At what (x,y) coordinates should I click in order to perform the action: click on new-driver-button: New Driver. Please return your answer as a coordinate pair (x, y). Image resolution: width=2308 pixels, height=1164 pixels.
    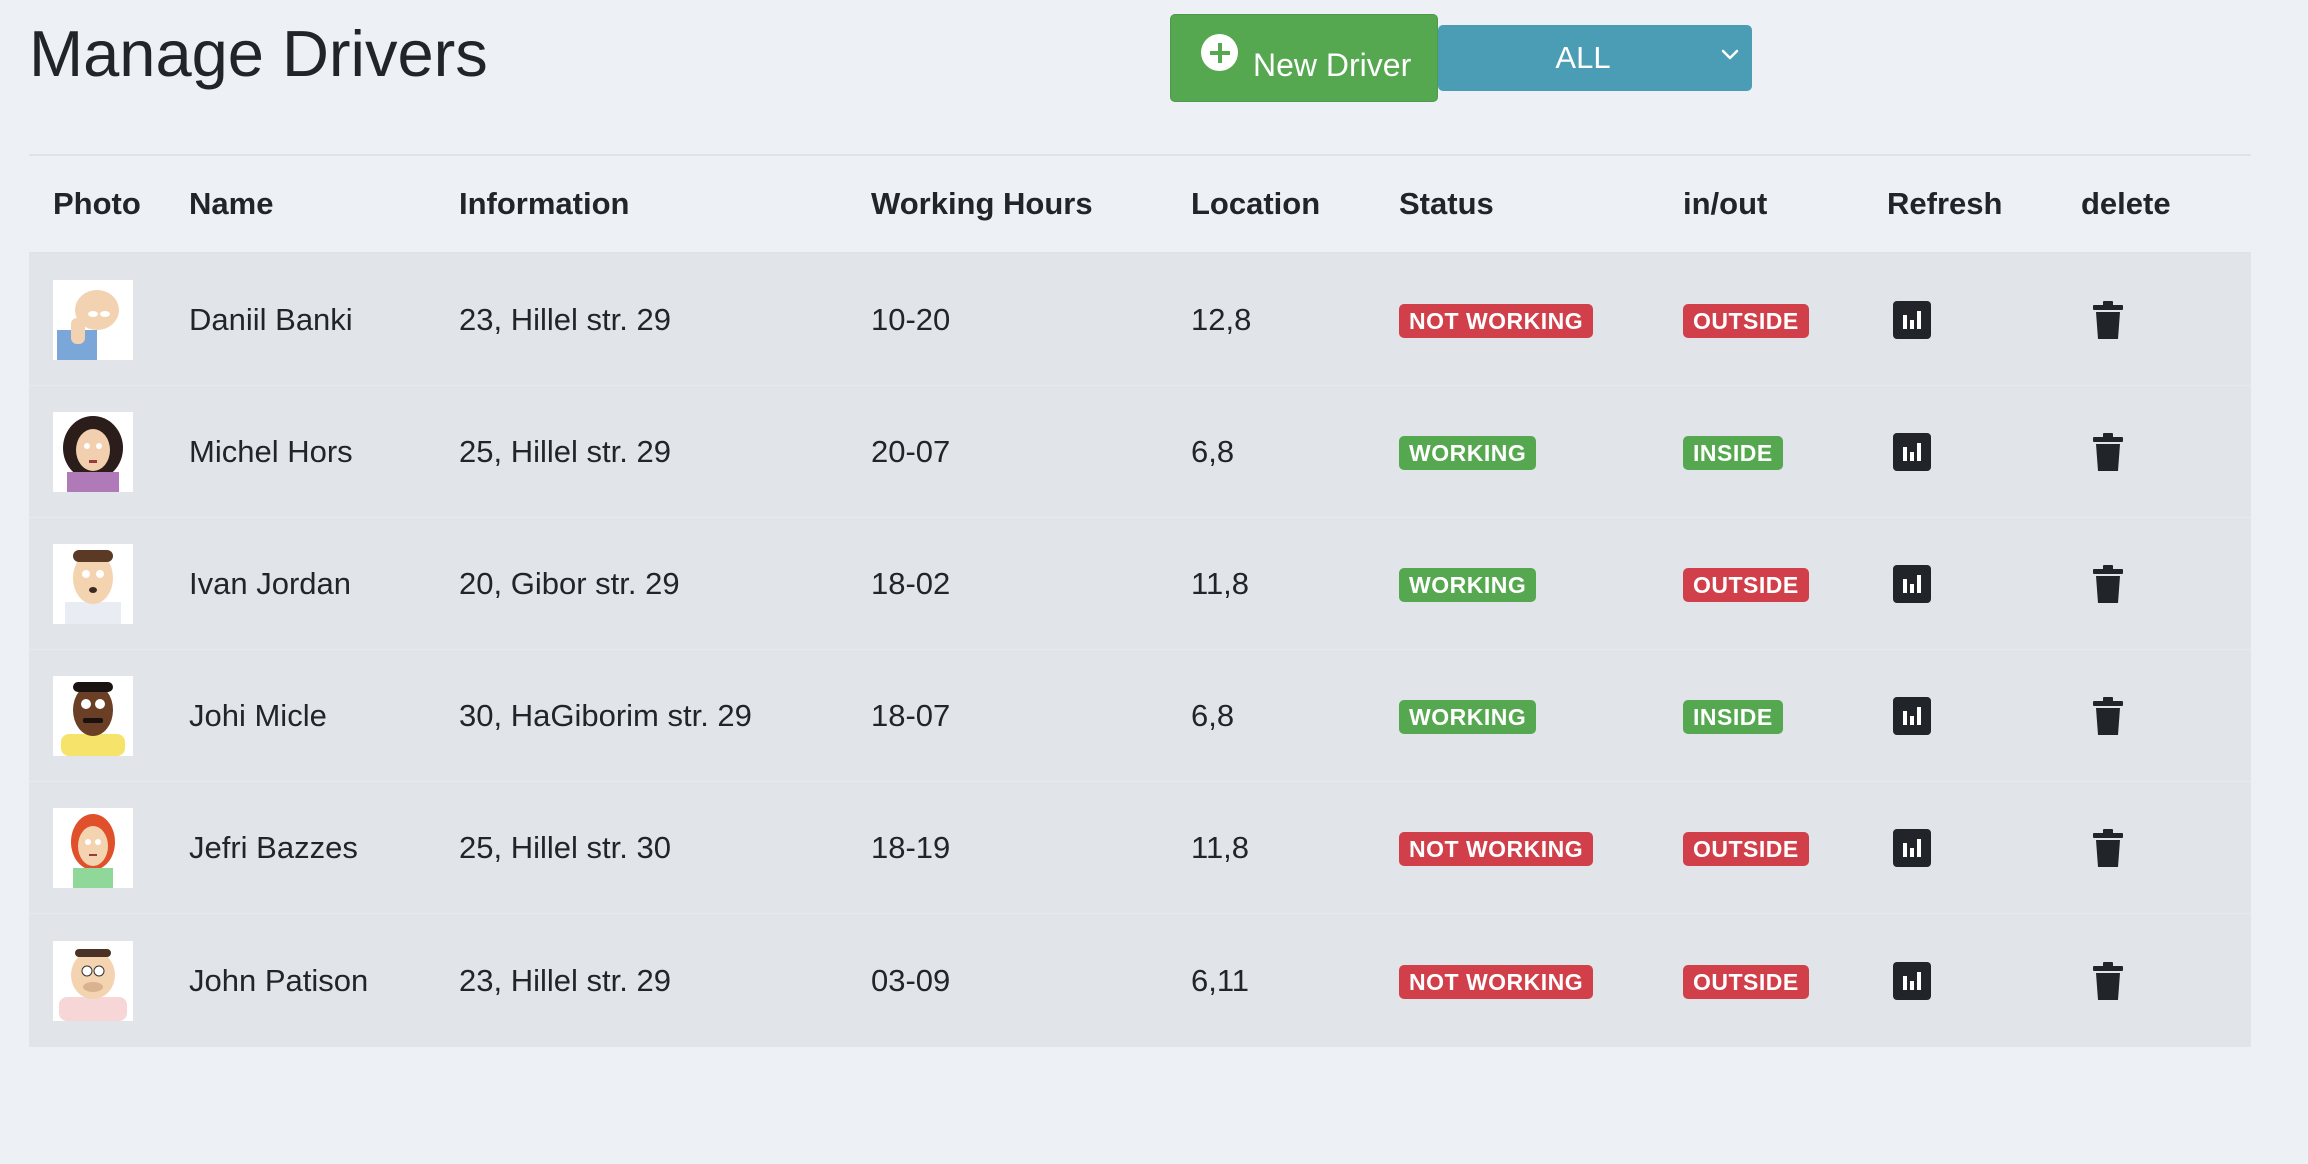
    Looking at the image, I should click on (1304, 58).